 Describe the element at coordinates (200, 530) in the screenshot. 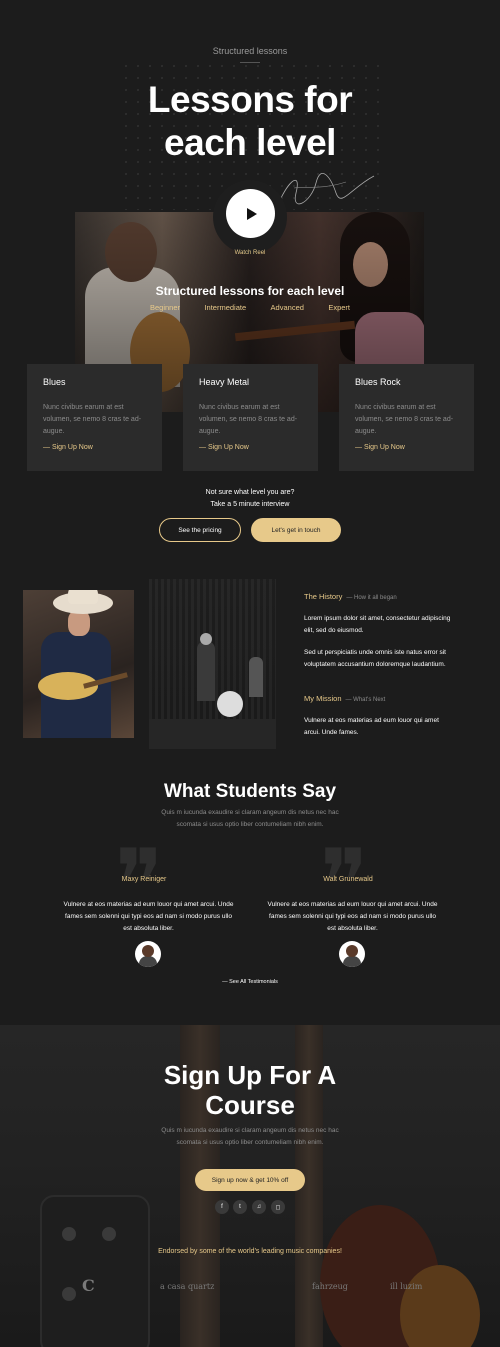

I see `pricing-button: See the pricing` at that location.